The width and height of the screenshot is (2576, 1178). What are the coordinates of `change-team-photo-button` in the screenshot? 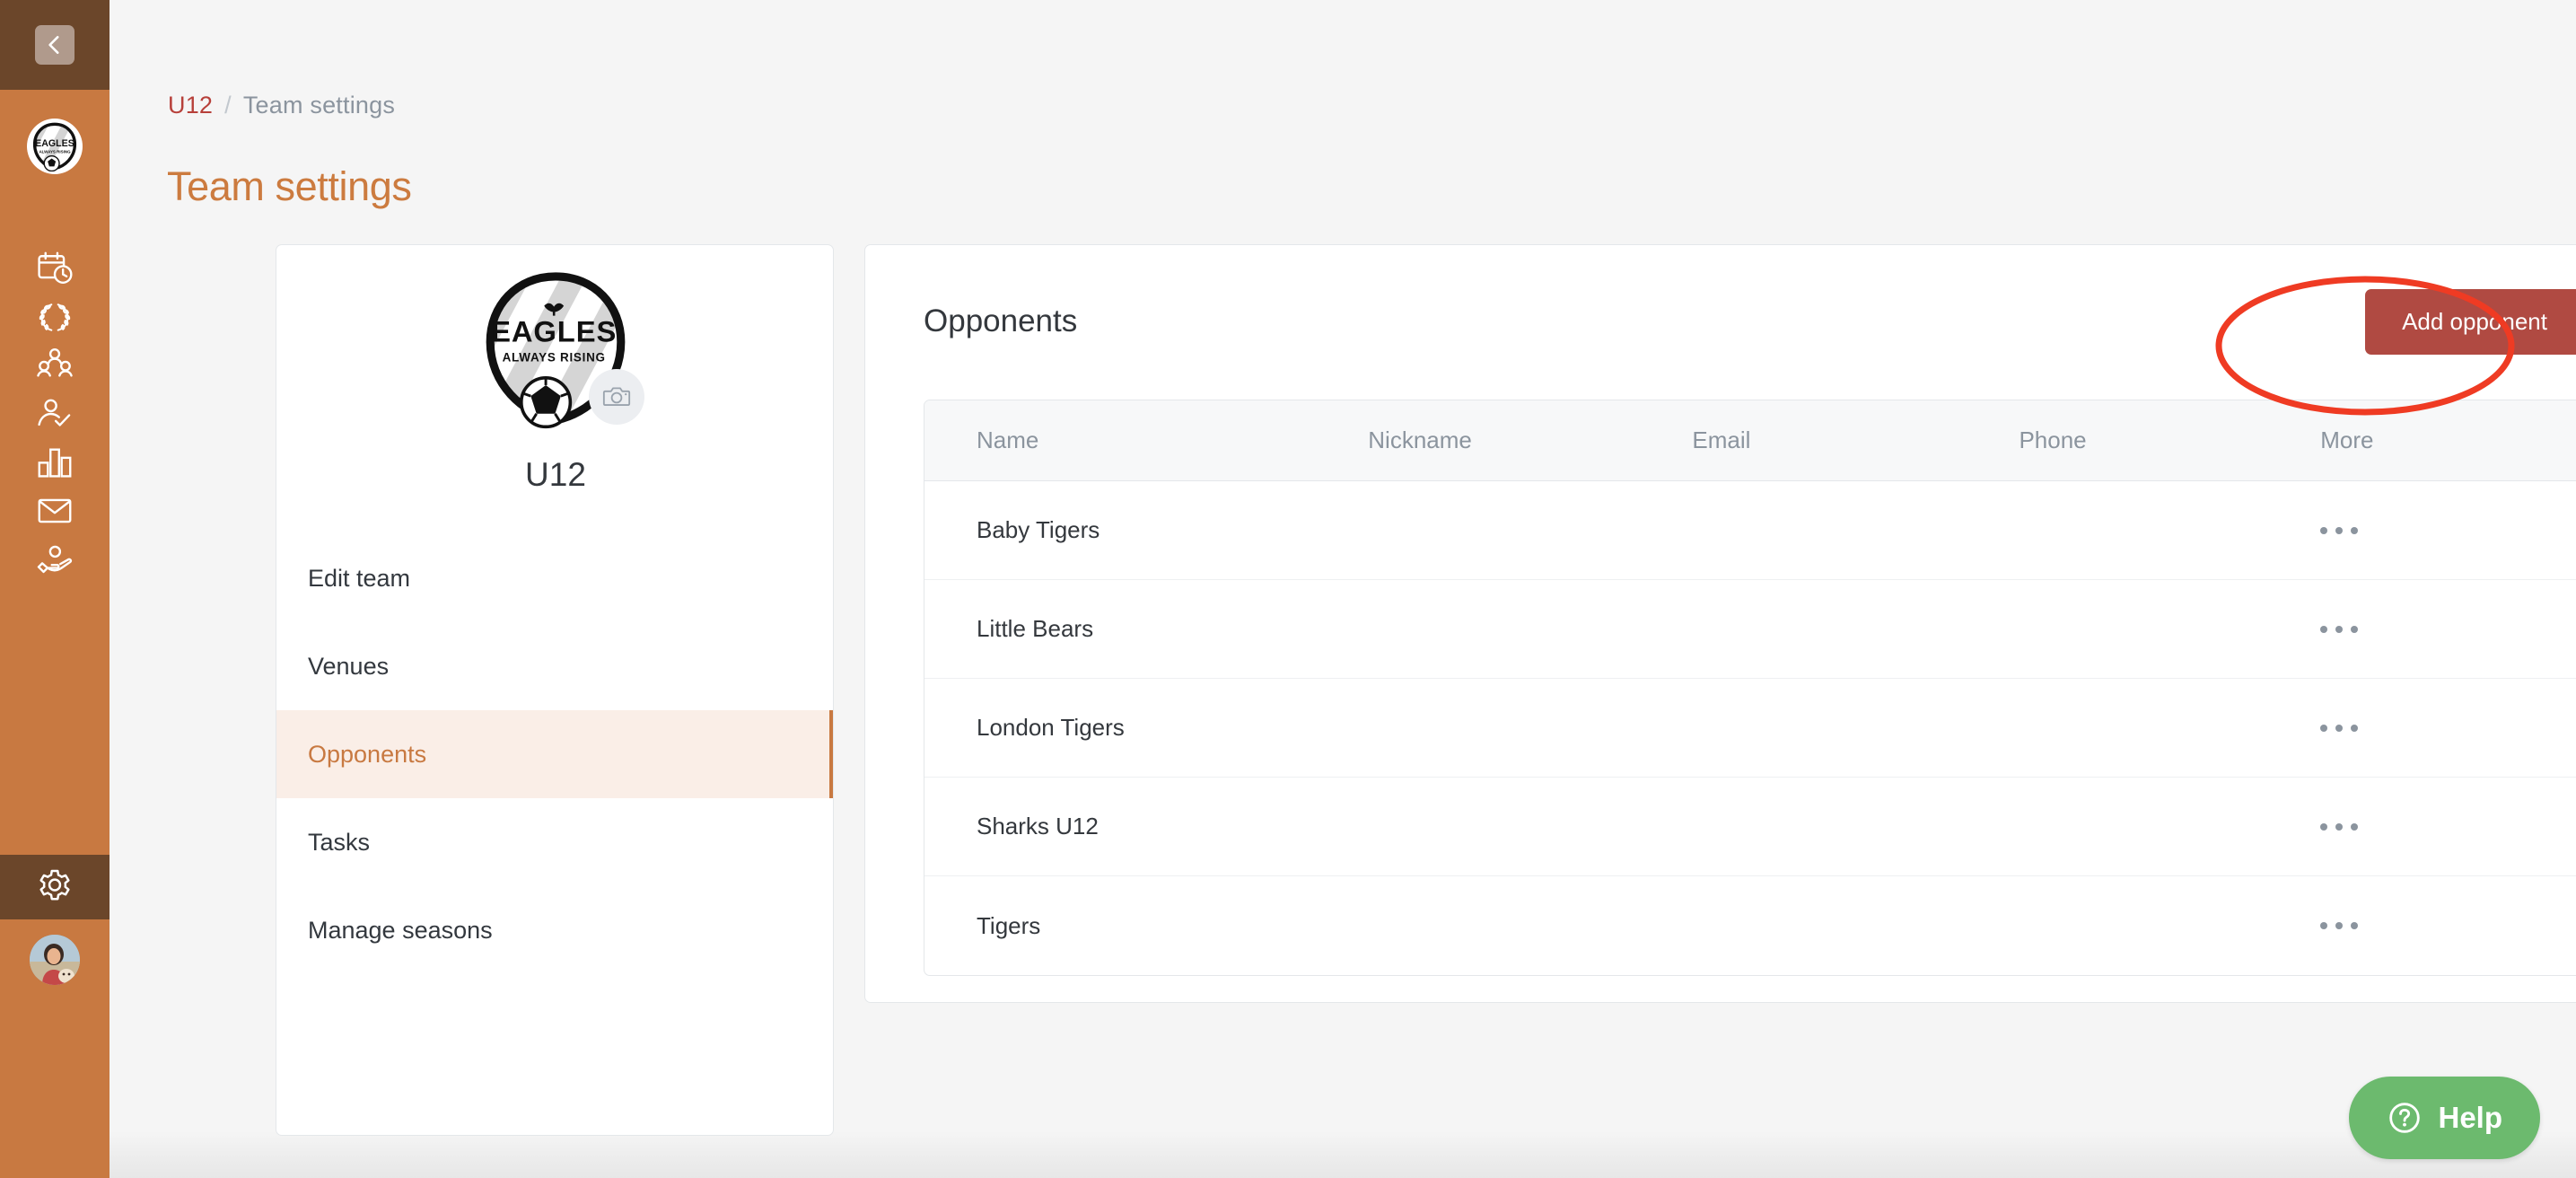 It's located at (616, 397).